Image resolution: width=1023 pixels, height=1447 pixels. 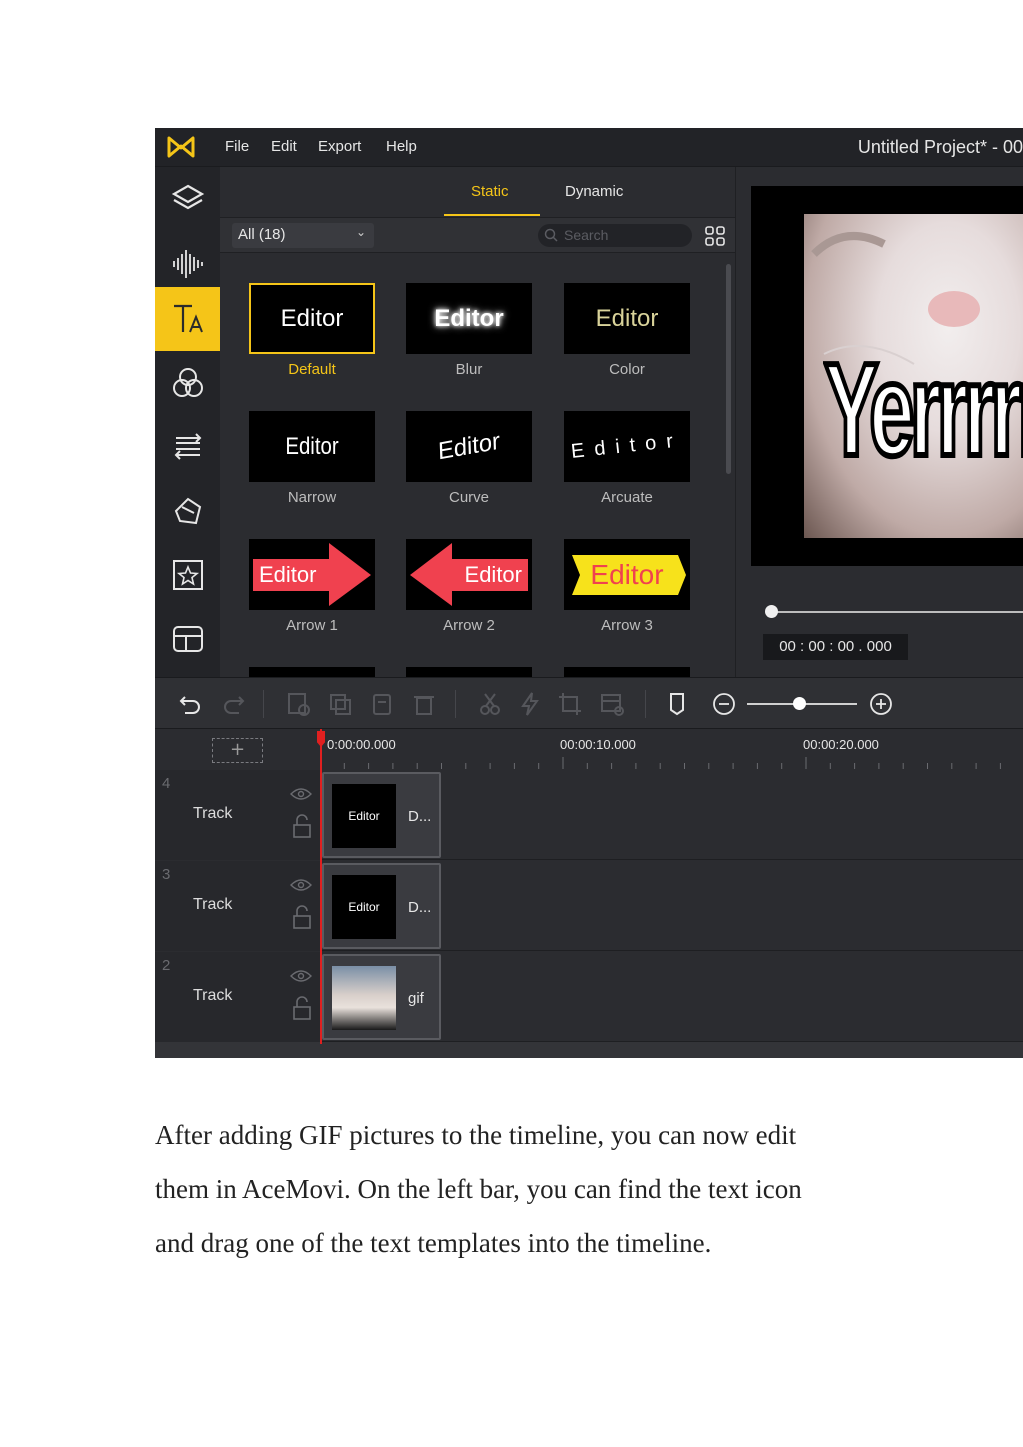 I want to click on template-label: Arcuate, so click(x=627, y=497).